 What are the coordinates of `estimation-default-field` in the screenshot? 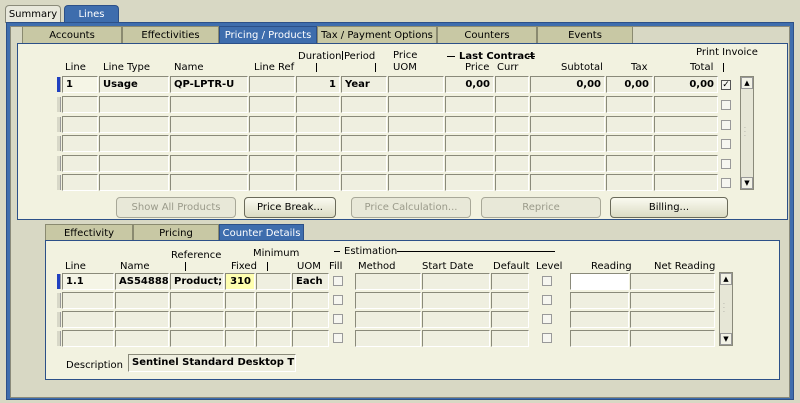 It's located at (510, 281).